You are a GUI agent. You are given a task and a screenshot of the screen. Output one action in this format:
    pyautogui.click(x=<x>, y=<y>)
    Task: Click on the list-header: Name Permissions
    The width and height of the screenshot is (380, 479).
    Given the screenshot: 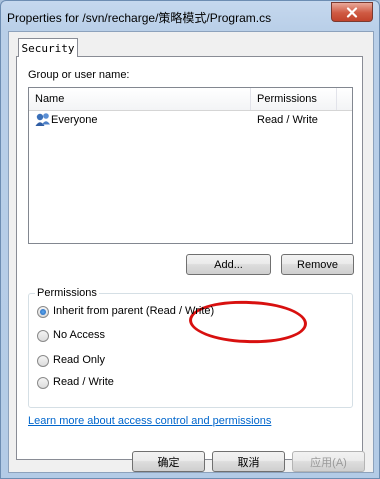 What is the action you would take?
    pyautogui.click(x=190, y=99)
    